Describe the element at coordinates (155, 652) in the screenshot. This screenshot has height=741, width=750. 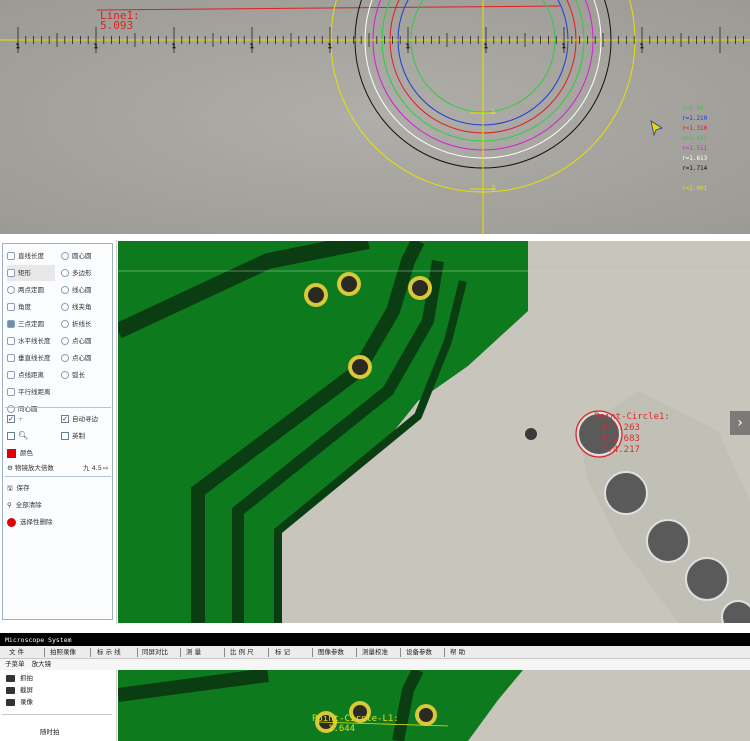
I see `menu-compare: 同屏对比` at that location.